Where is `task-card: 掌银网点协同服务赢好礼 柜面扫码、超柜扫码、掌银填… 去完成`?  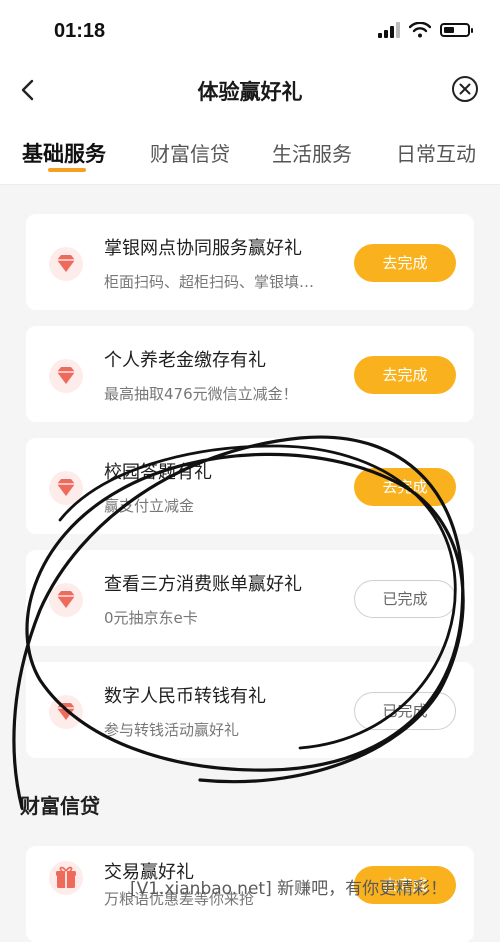 task-card: 掌银网点协同服务赢好礼 柜面扫码、超柜扫码、掌银填… 去完成 is located at coordinates (250, 262).